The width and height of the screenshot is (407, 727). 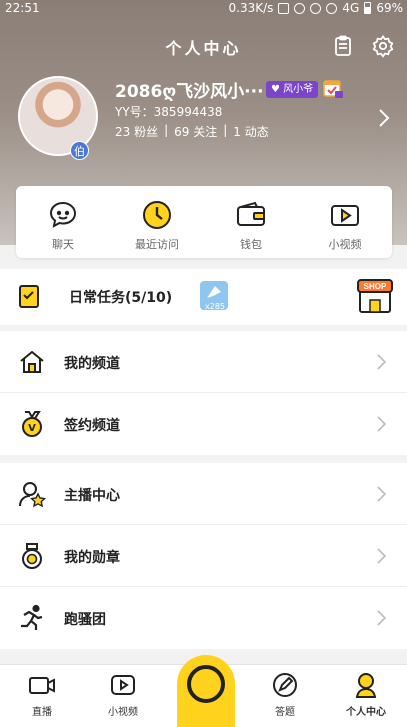 I want to click on chat-icon, so click(x=63, y=214).